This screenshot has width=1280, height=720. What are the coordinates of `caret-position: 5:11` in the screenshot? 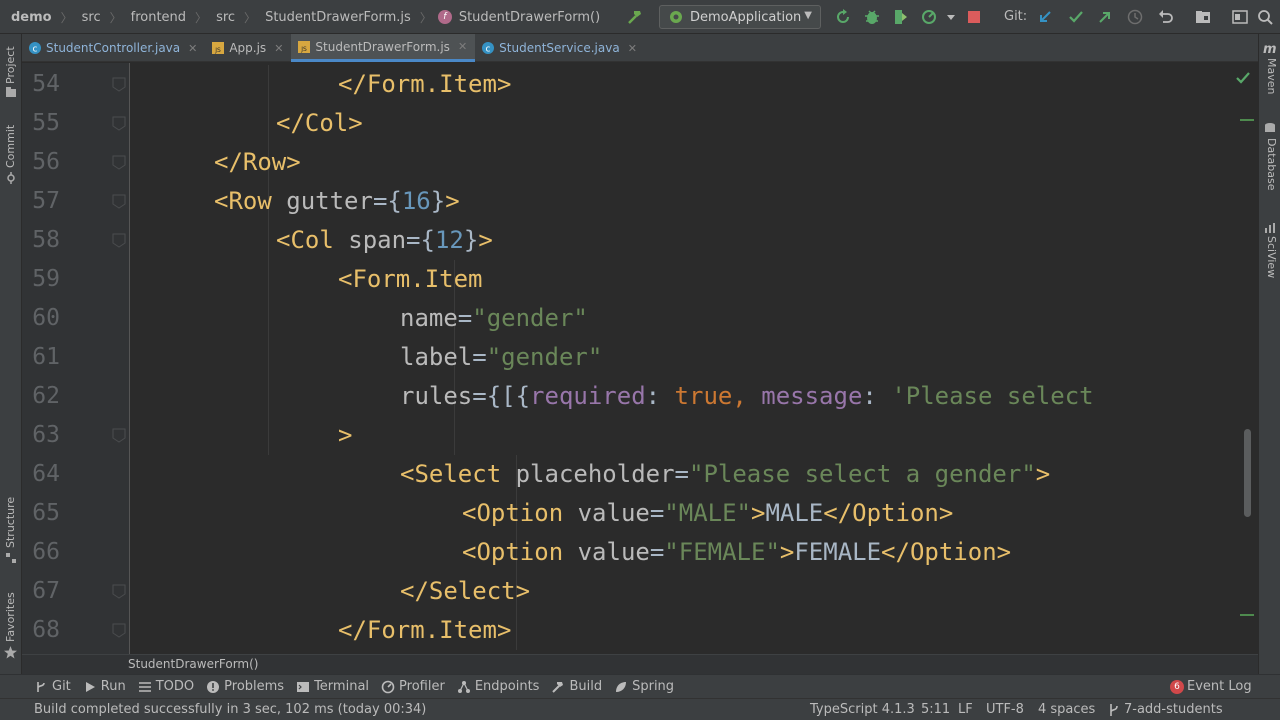 It's located at (935, 709).